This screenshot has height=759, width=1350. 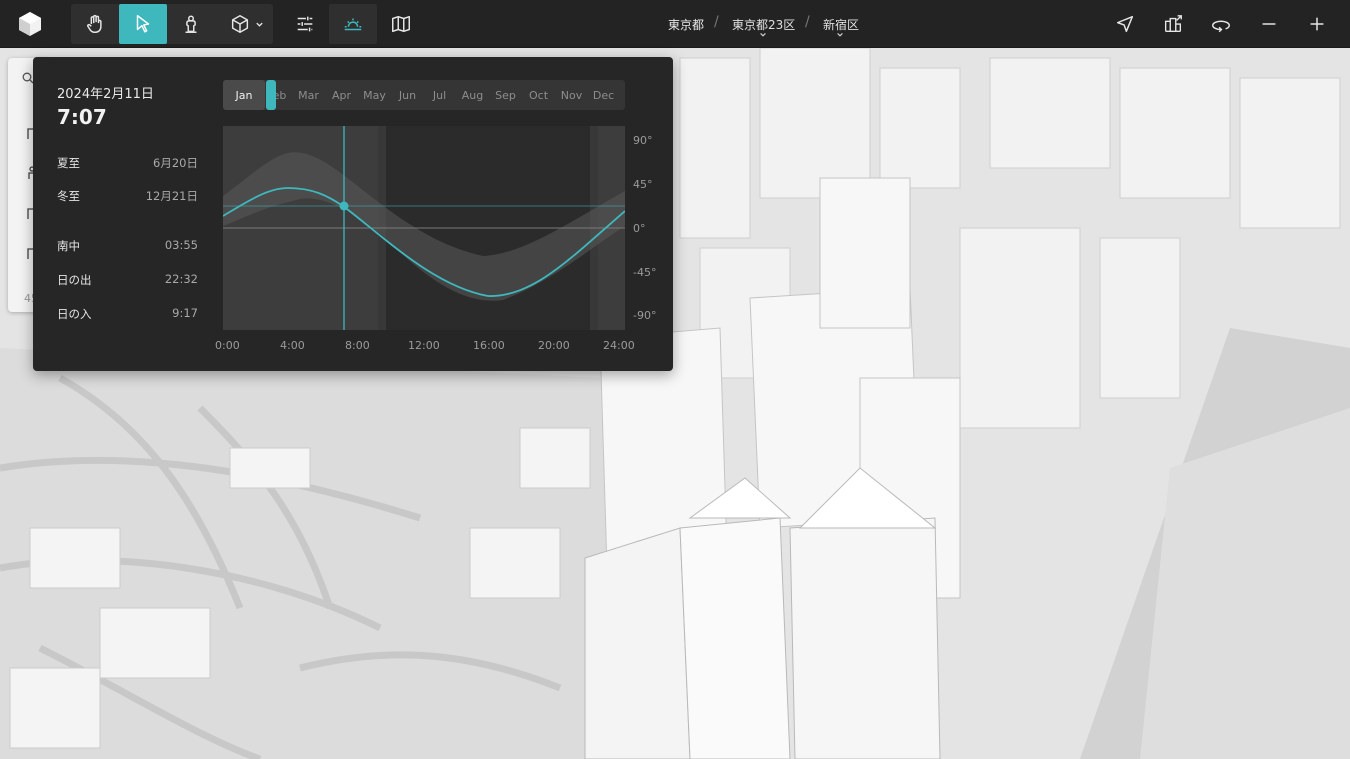 What do you see at coordinates (538, 95) in the screenshot?
I see `month-oct: Oct` at bounding box center [538, 95].